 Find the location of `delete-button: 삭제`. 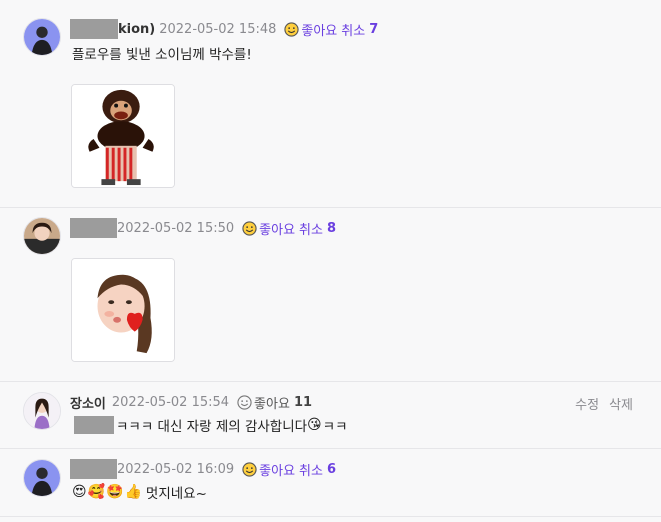

delete-button: 삭제 is located at coordinates (621, 403).